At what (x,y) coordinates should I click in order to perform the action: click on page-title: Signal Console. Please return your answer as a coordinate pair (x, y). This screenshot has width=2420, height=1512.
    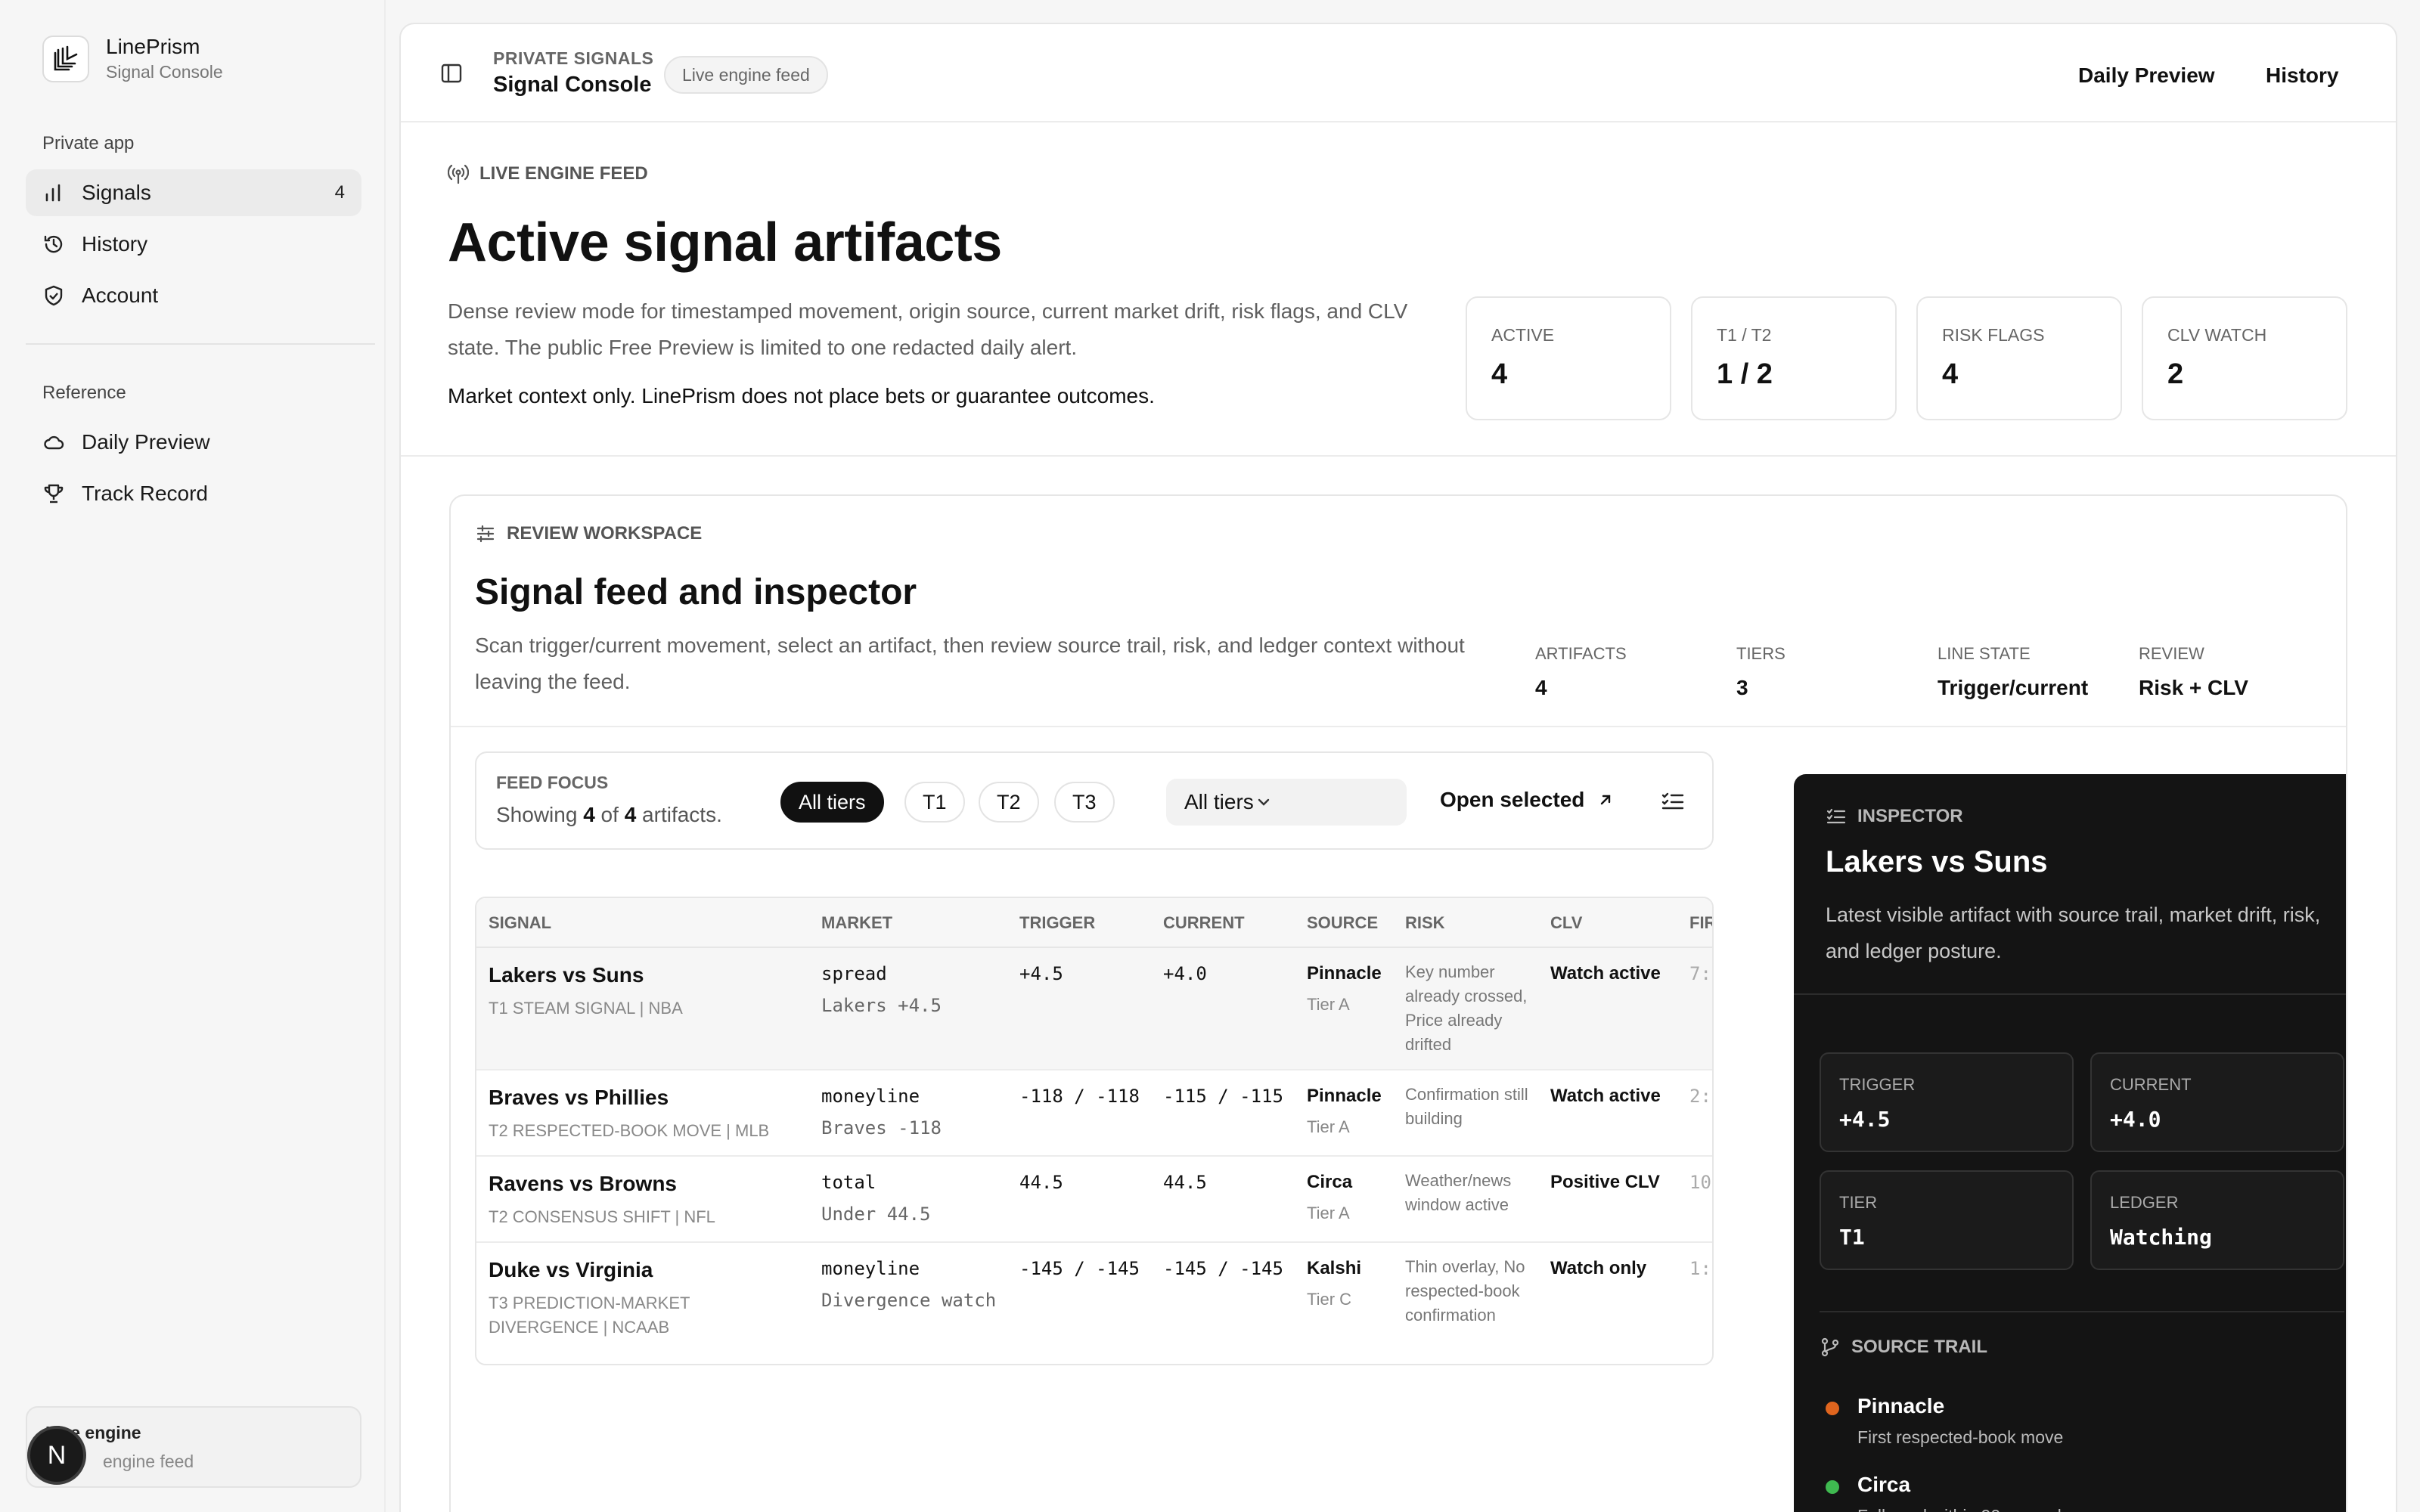
    Looking at the image, I should click on (572, 85).